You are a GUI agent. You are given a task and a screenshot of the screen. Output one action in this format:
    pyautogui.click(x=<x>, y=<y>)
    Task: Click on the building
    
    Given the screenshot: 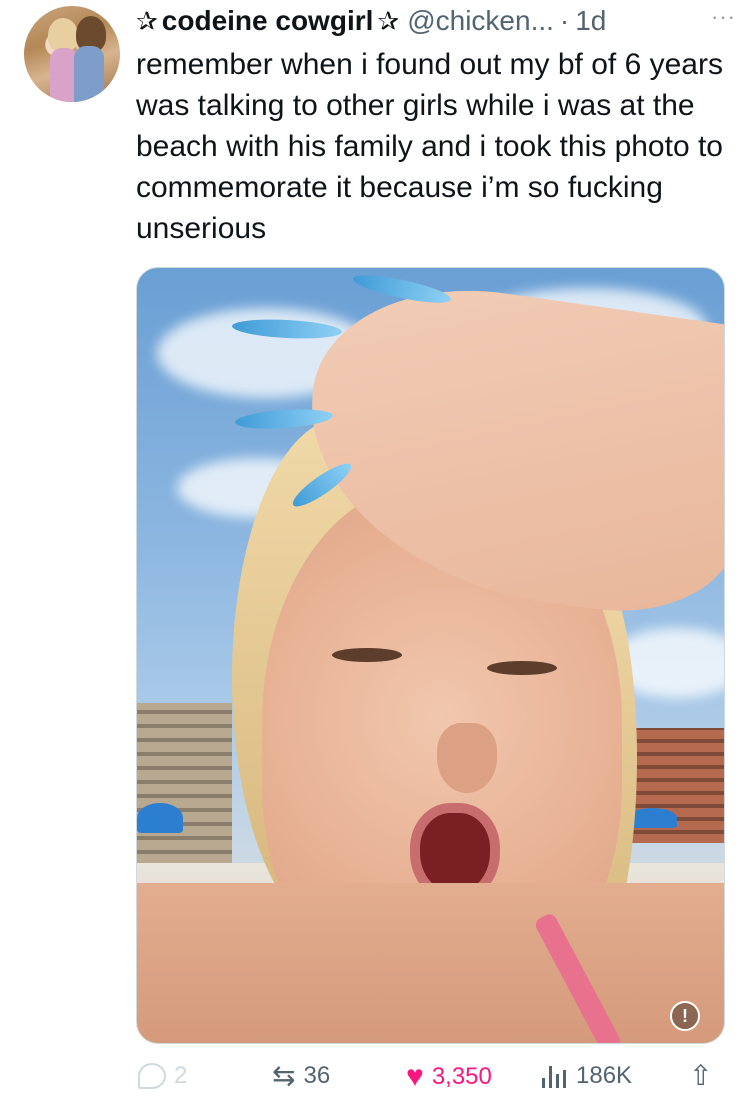 What is the action you would take?
    pyautogui.click(x=184, y=790)
    